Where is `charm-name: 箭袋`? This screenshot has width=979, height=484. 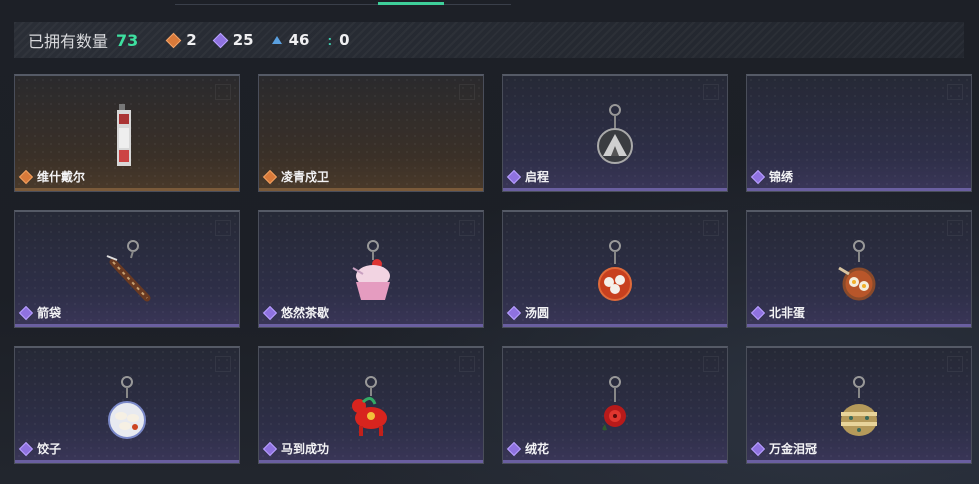 charm-name: 箭袋 is located at coordinates (49, 313).